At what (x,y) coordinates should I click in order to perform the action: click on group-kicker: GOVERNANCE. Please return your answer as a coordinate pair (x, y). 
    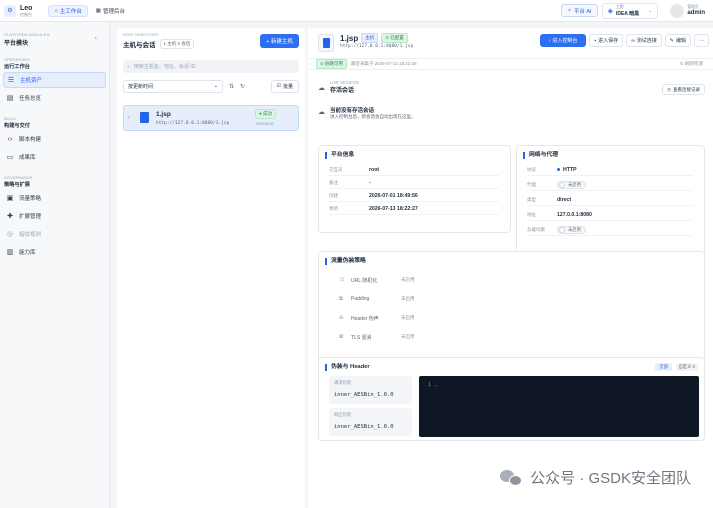
    Looking at the image, I should click on (18, 177).